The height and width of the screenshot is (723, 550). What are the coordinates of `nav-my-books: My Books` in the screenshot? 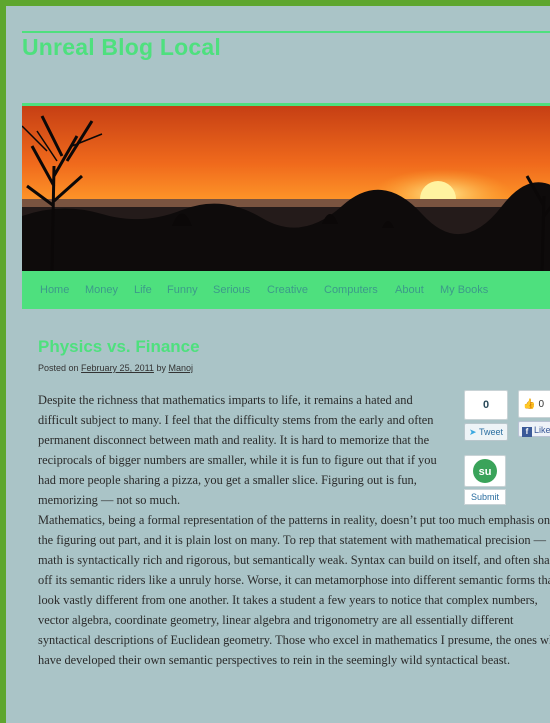 It's located at (464, 290).